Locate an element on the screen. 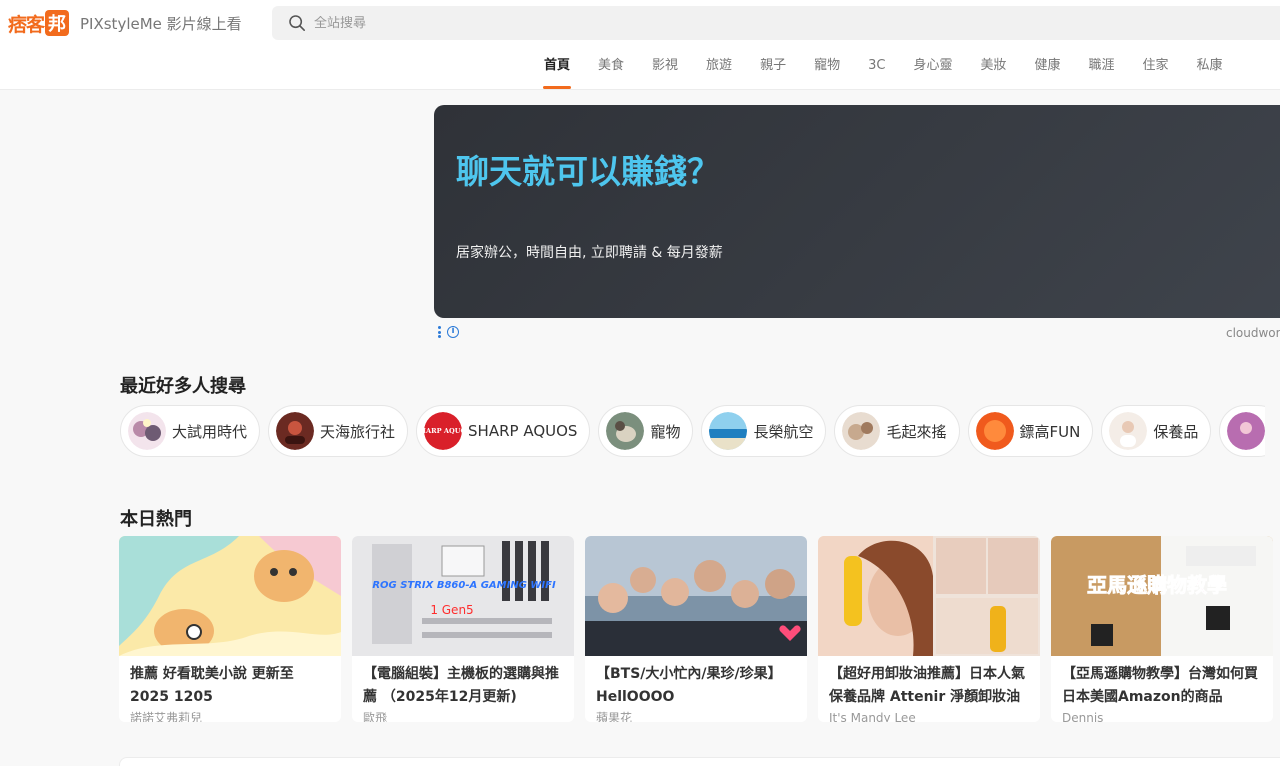 Image resolution: width=1280 pixels, height=766 pixels. thumb-text: 亞馬遜購物教學 is located at coordinates (1157, 585).